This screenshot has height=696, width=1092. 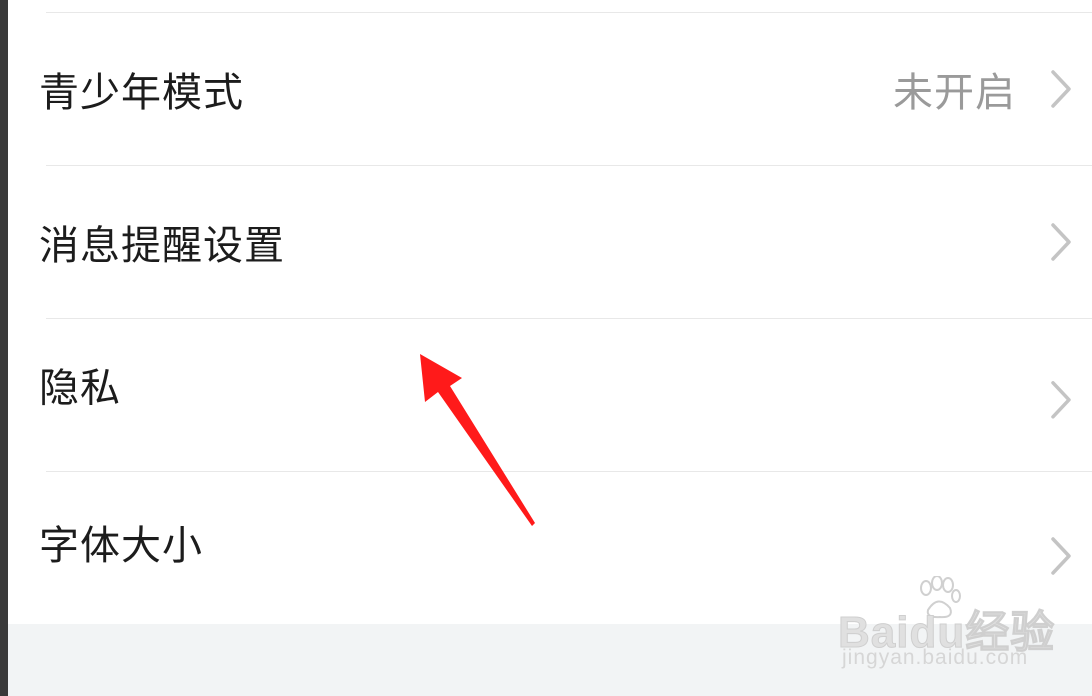 What do you see at coordinates (121, 546) in the screenshot?
I see `settings-item-label: 字体大小` at bounding box center [121, 546].